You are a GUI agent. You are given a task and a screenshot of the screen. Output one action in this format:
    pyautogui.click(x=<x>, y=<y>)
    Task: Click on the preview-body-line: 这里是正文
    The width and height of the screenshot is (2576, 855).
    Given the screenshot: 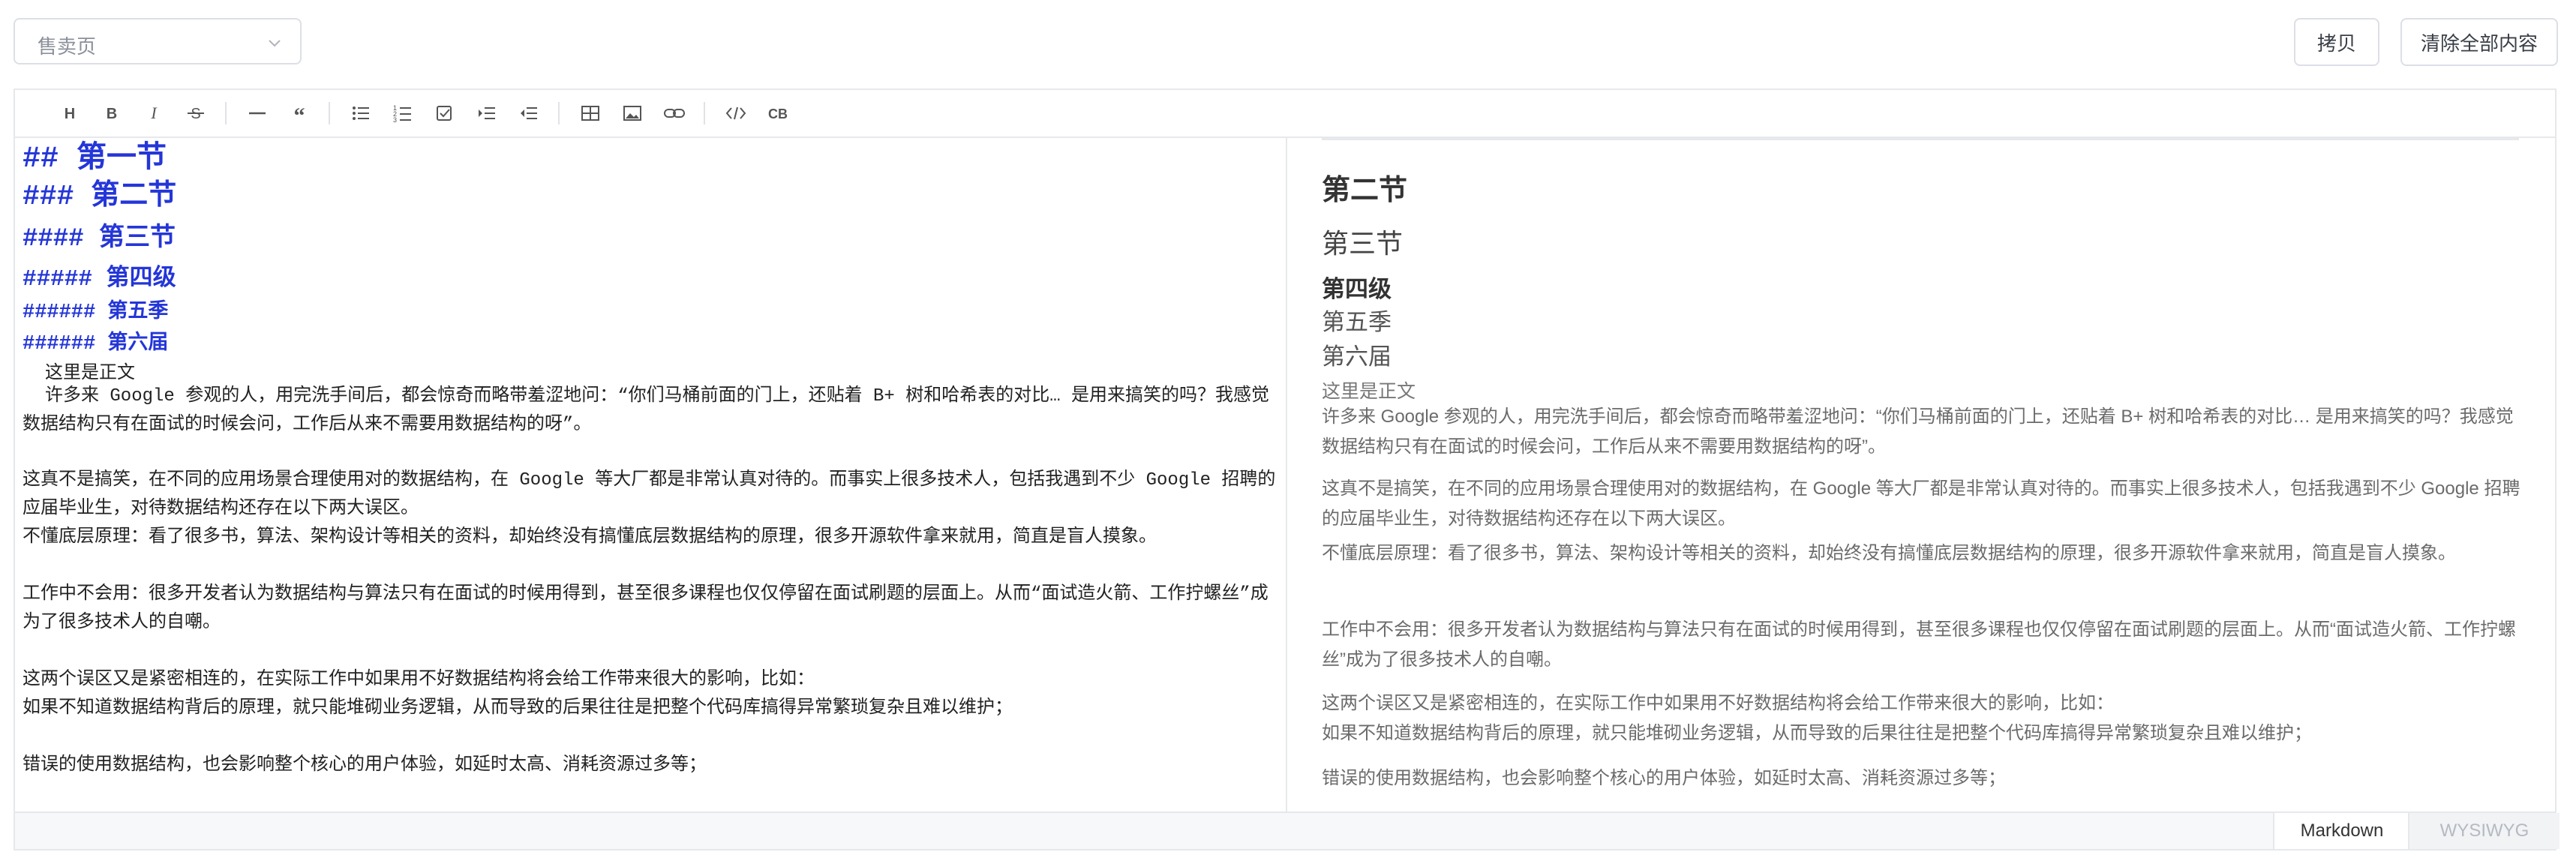 What is the action you would take?
    pyautogui.click(x=1369, y=391)
    